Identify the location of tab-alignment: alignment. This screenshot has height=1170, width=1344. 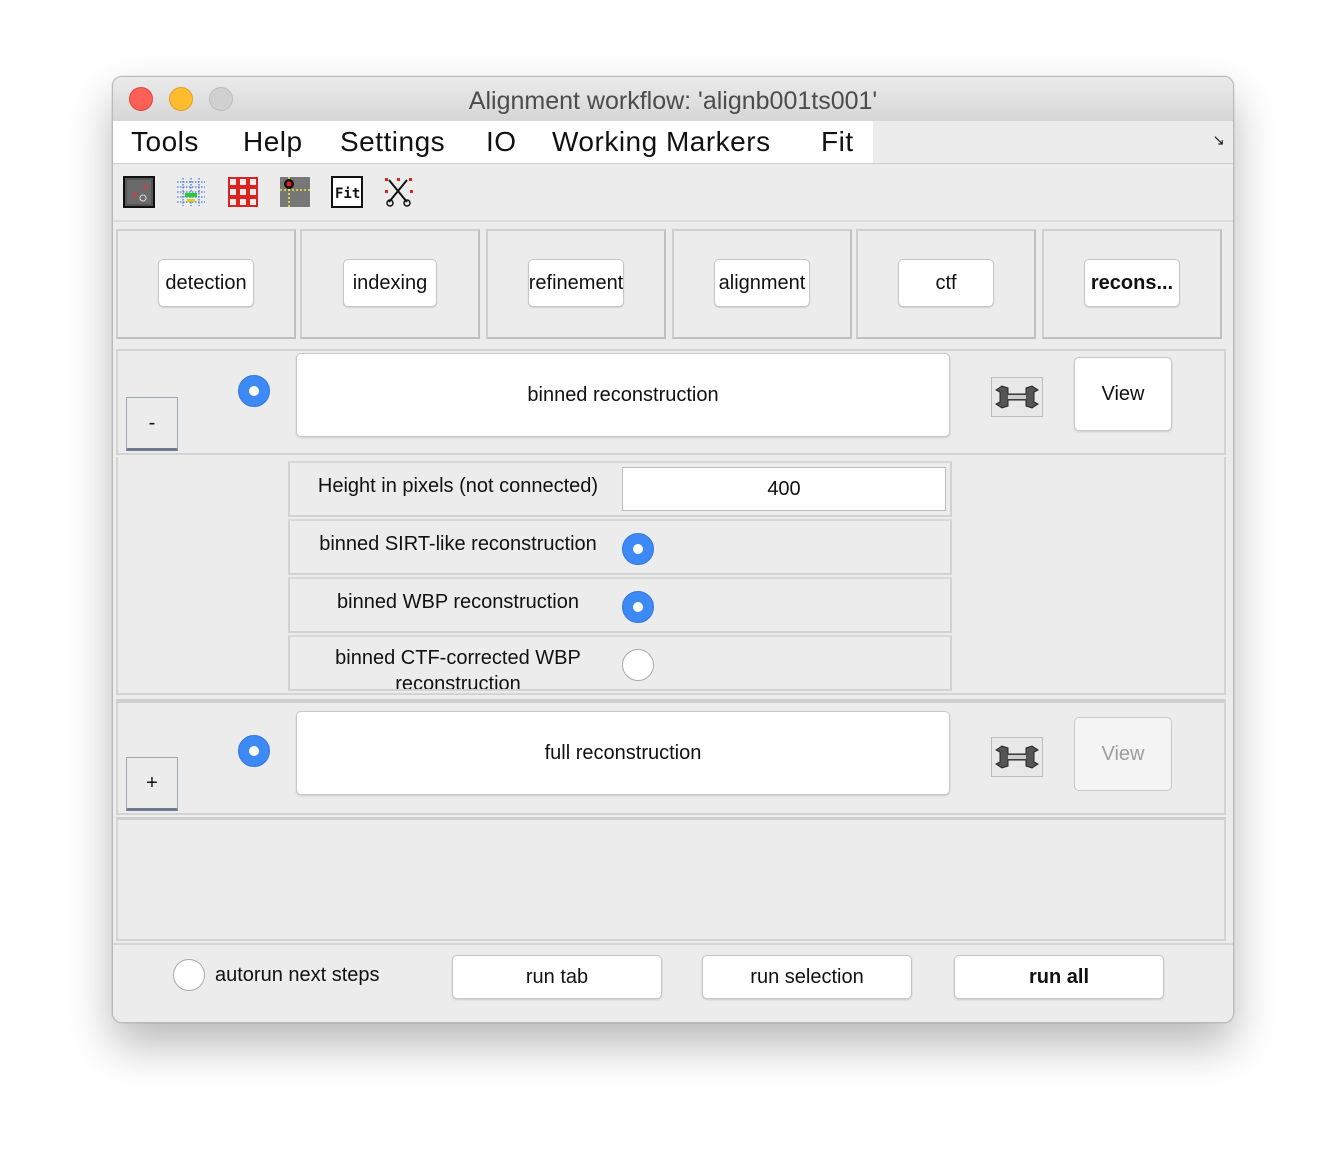
(762, 283).